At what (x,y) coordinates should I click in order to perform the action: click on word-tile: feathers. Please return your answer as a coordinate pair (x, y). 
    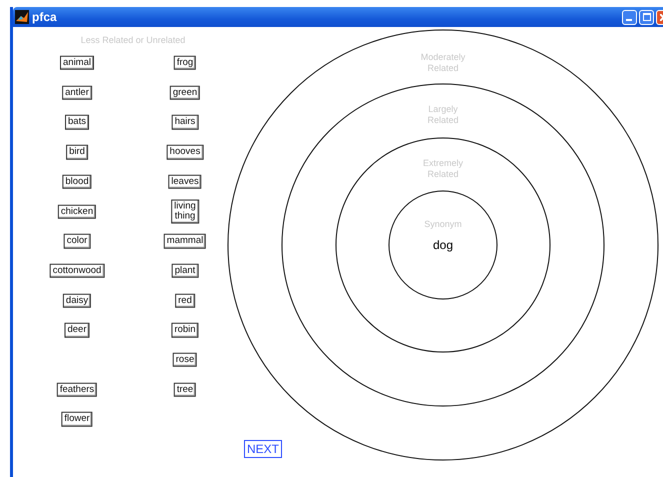
    Looking at the image, I should click on (77, 389).